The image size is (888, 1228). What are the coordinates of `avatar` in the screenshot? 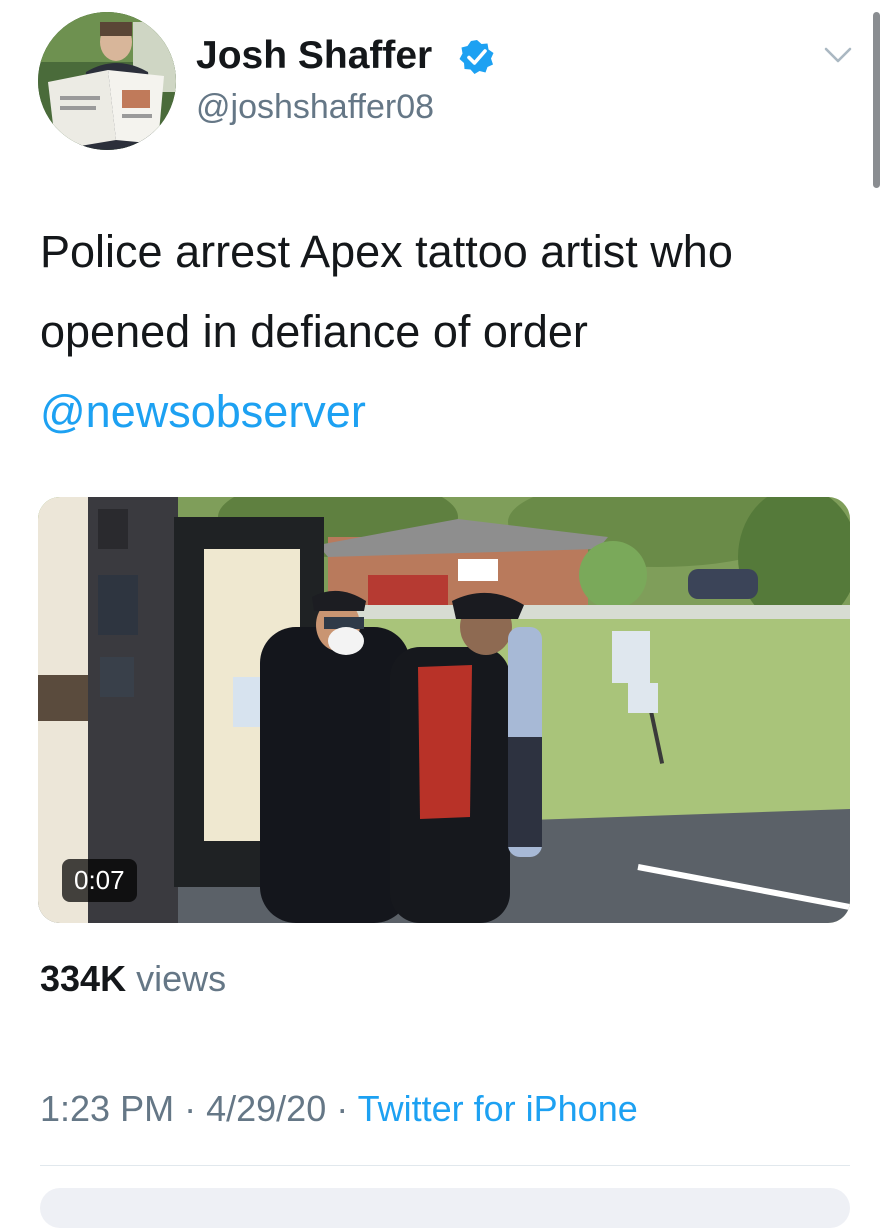 It's located at (107, 81).